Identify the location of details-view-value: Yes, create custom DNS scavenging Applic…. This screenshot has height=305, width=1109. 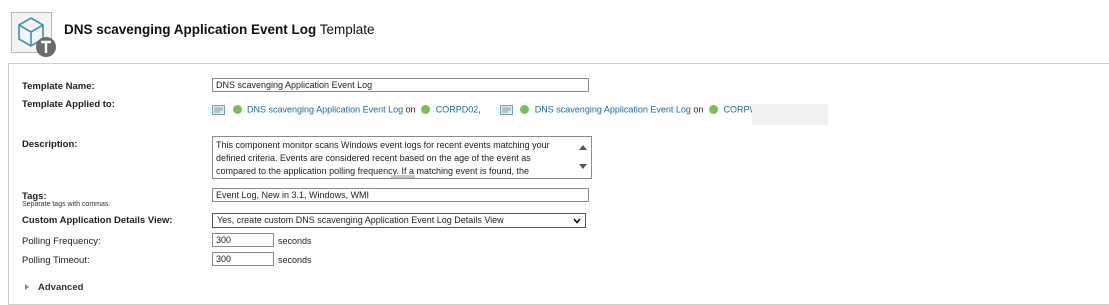
(360, 220).